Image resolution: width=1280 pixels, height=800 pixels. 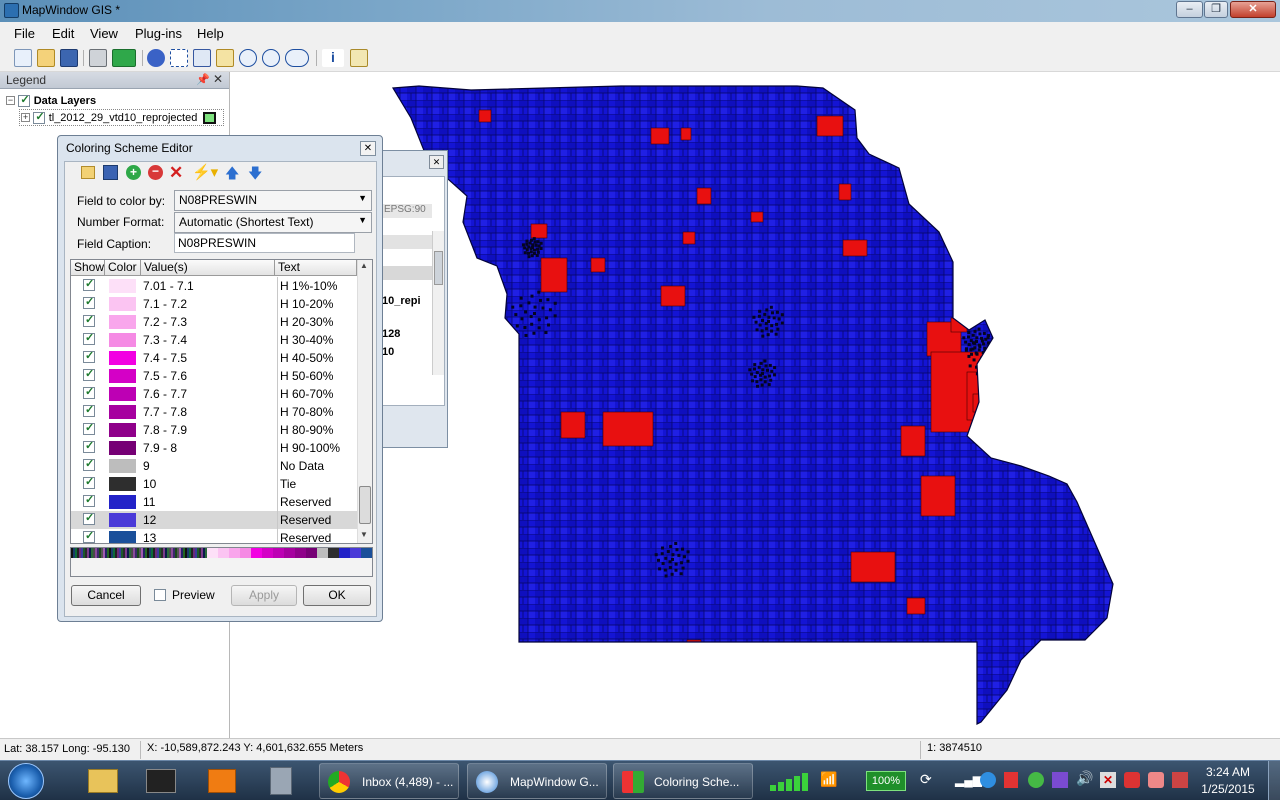 I want to click on table-row: 7.9 - 8 H 90-100%, so click(x=214, y=448).